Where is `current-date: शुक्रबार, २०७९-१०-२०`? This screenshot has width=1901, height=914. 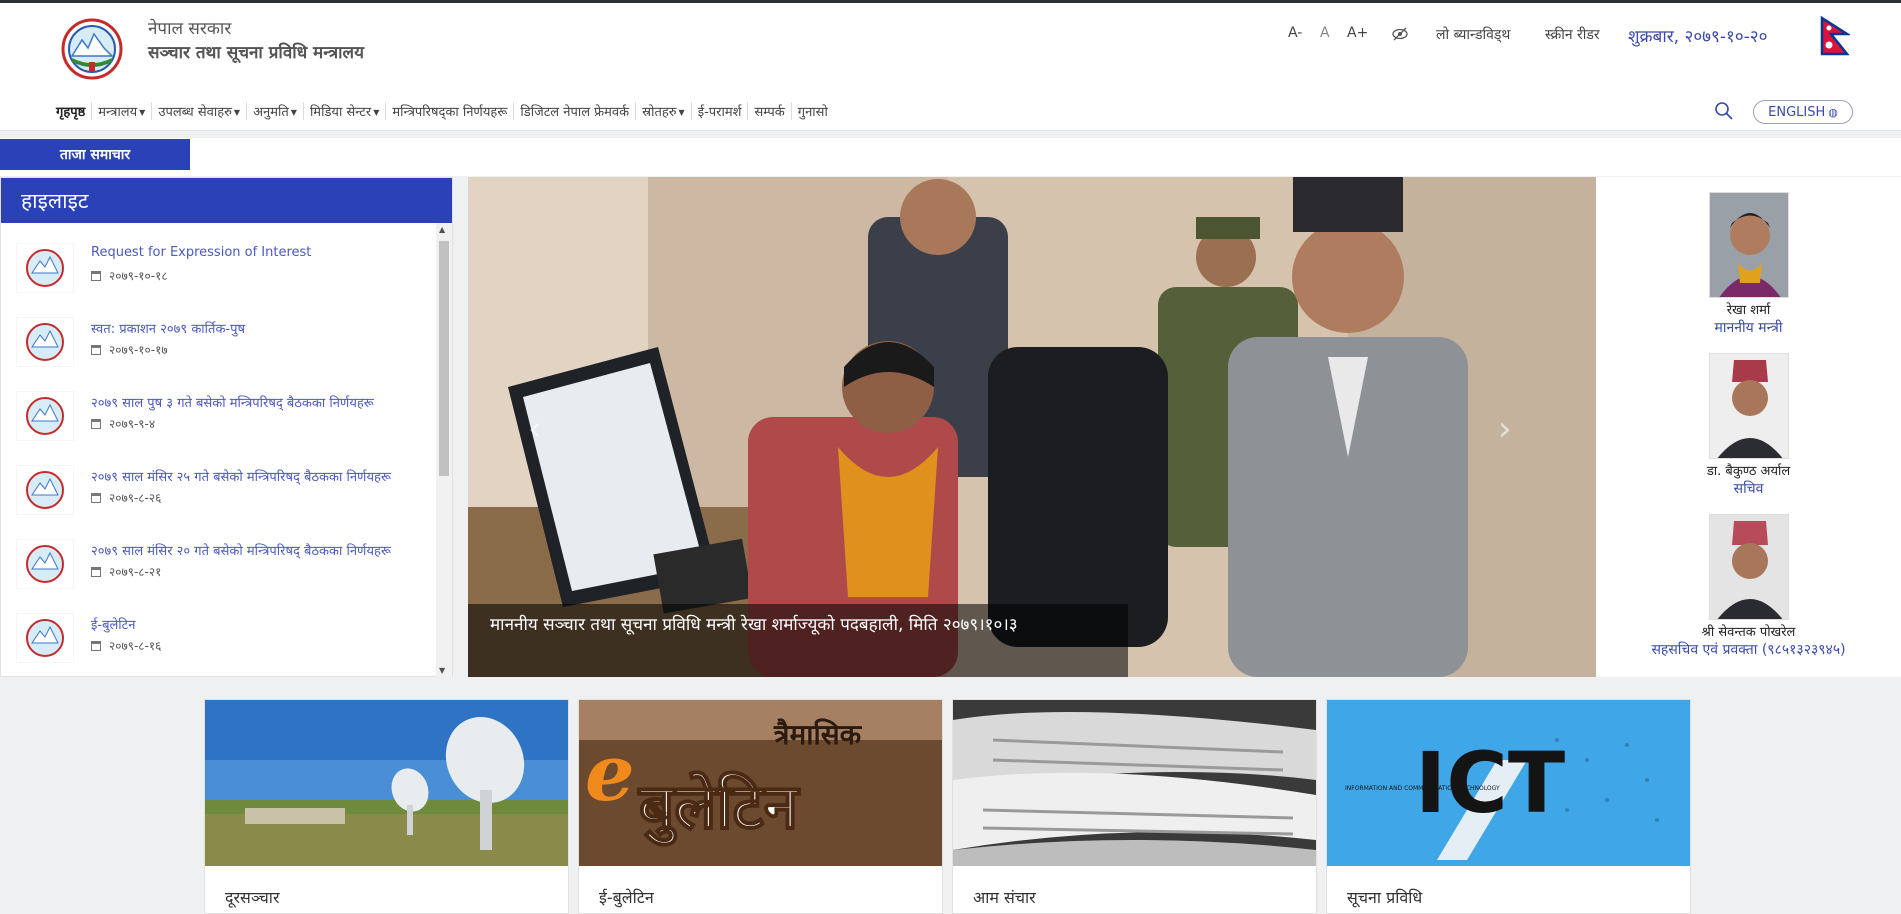
current-date: शुक्रबार, २०७९-१०-२० is located at coordinates (1698, 37).